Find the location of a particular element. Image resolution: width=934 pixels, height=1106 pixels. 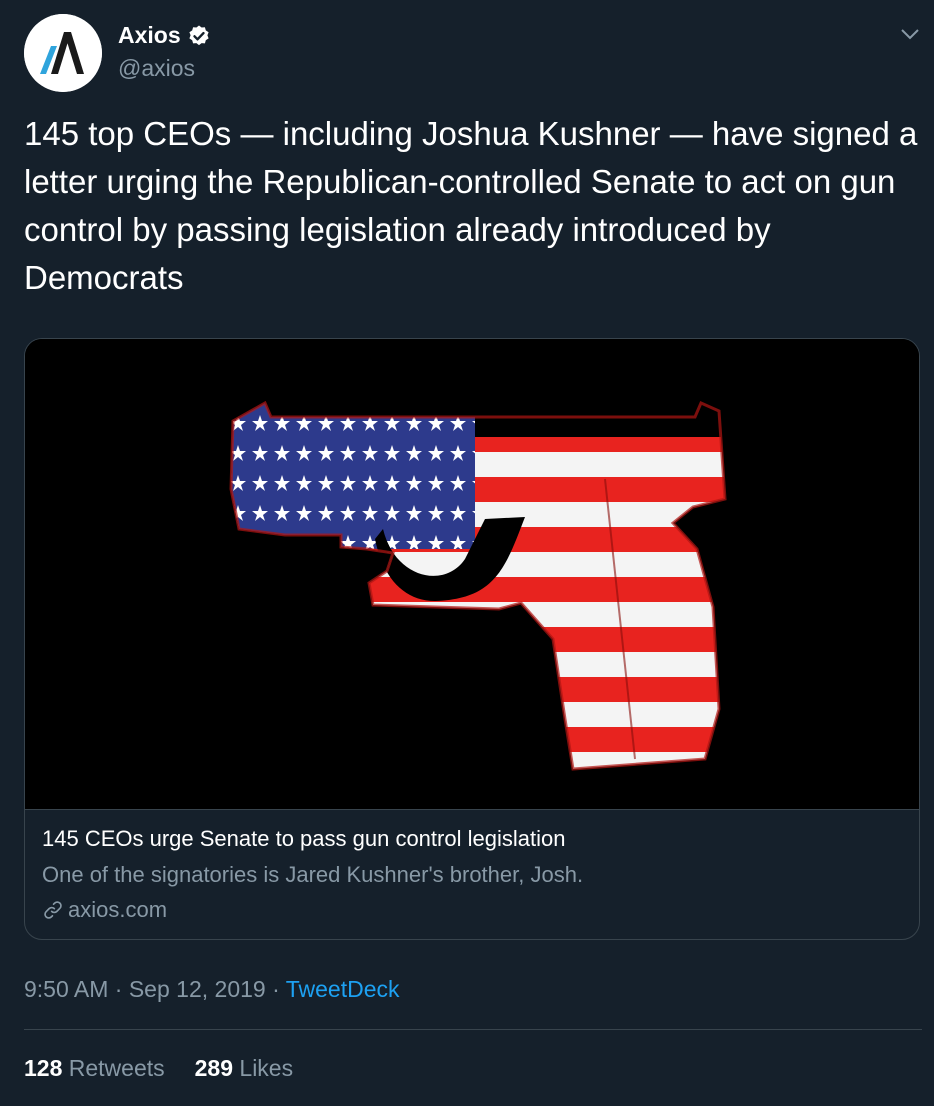

card-domain: axios.com is located at coordinates (117, 910).